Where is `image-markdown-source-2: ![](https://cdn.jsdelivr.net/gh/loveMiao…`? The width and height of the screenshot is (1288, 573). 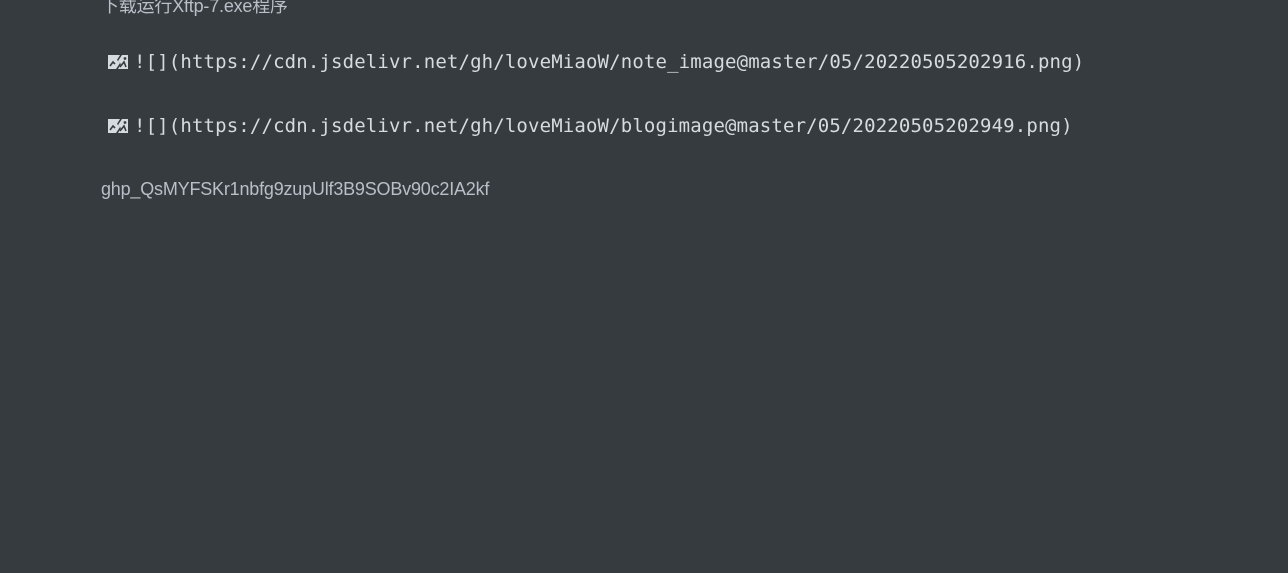 image-markdown-source-2: ![](https://cdn.jsdelivr.net/gh/loveMiao… is located at coordinates (603, 126).